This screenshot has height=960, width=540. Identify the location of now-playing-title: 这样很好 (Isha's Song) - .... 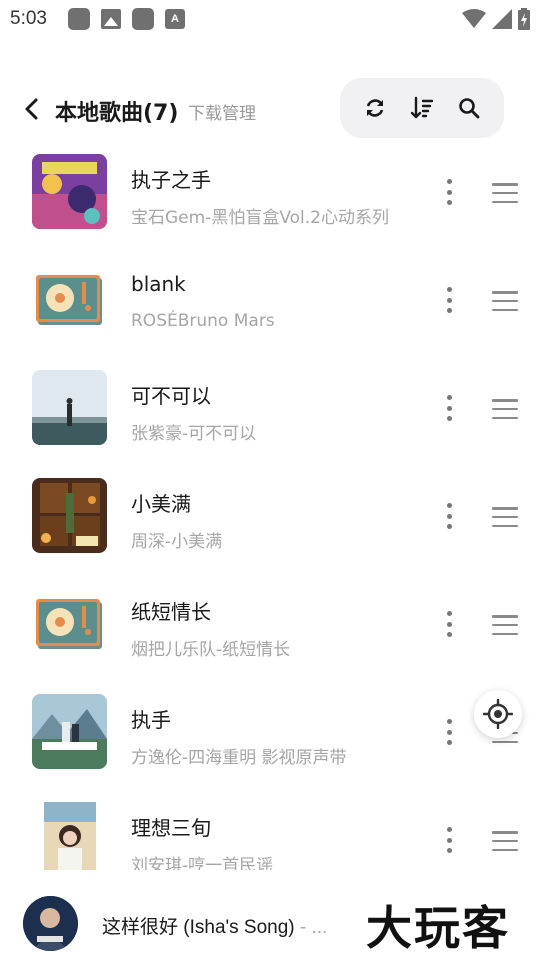
(214, 925).